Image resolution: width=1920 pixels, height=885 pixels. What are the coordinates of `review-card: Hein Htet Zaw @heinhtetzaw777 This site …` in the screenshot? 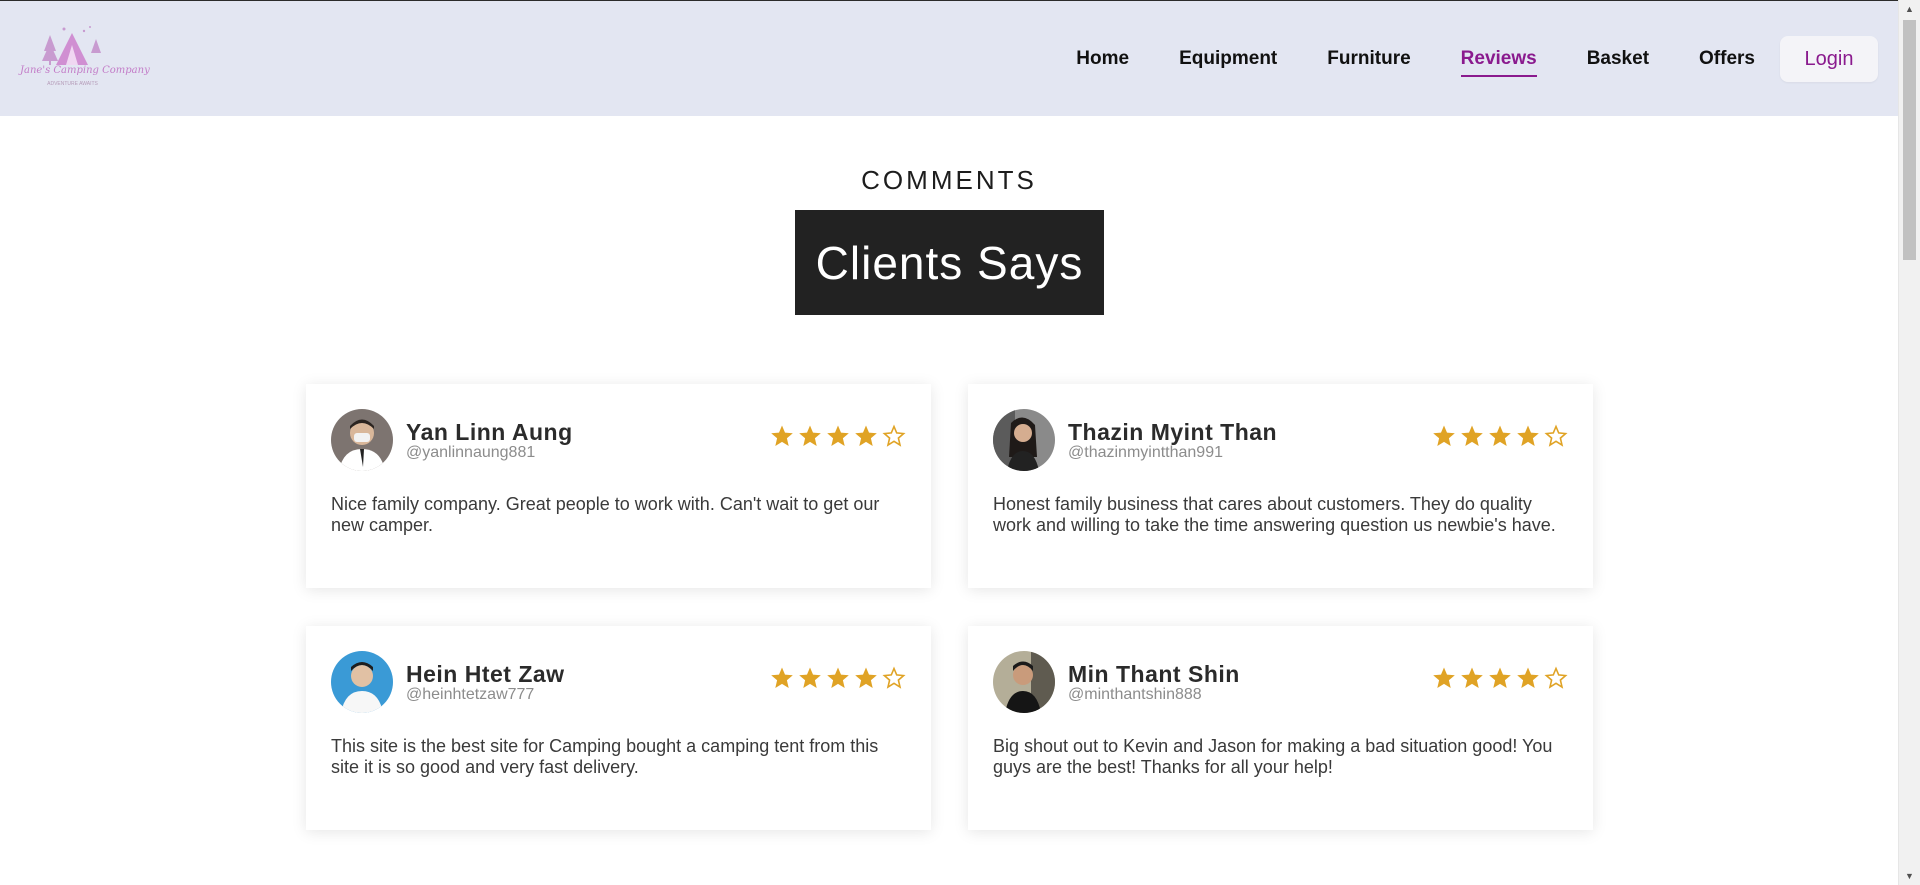 It's located at (618, 728).